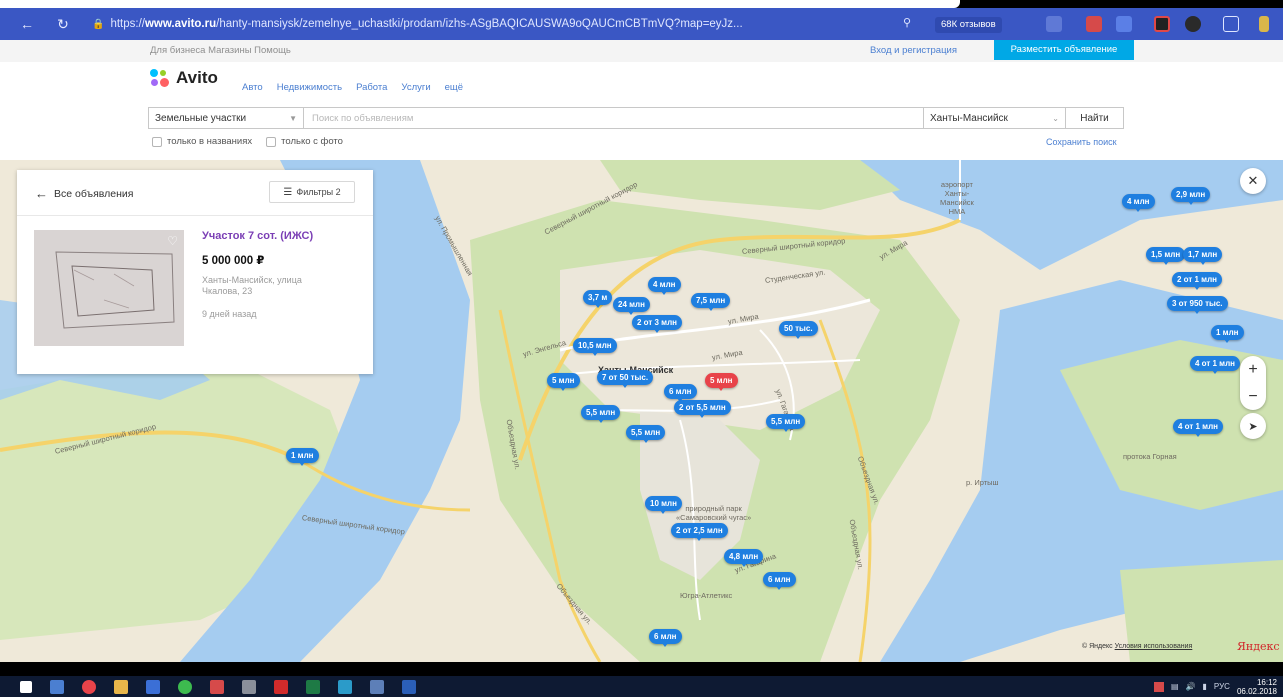 The height and width of the screenshot is (697, 1283). Describe the element at coordinates (1054, 24) in the screenshot. I see `bookmark-icon` at that location.